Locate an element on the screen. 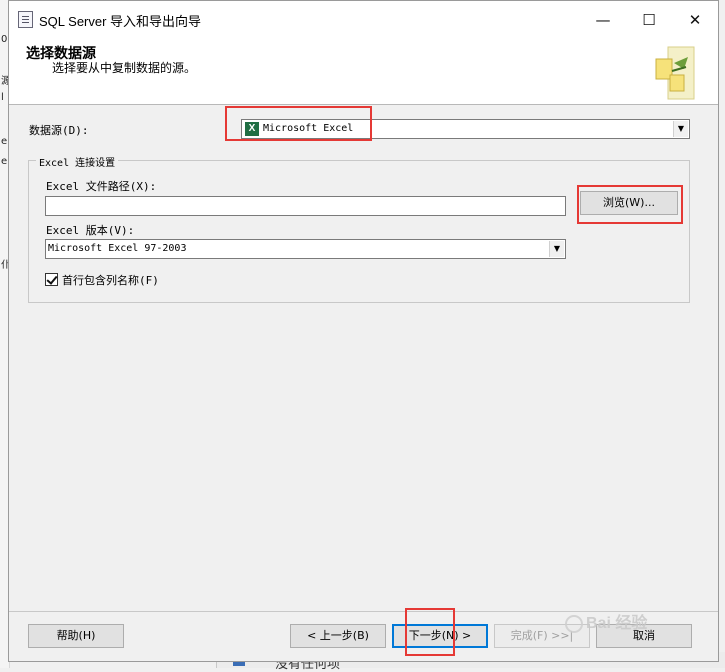  first-row-label: 首行包含列名称(F) is located at coordinates (110, 280).